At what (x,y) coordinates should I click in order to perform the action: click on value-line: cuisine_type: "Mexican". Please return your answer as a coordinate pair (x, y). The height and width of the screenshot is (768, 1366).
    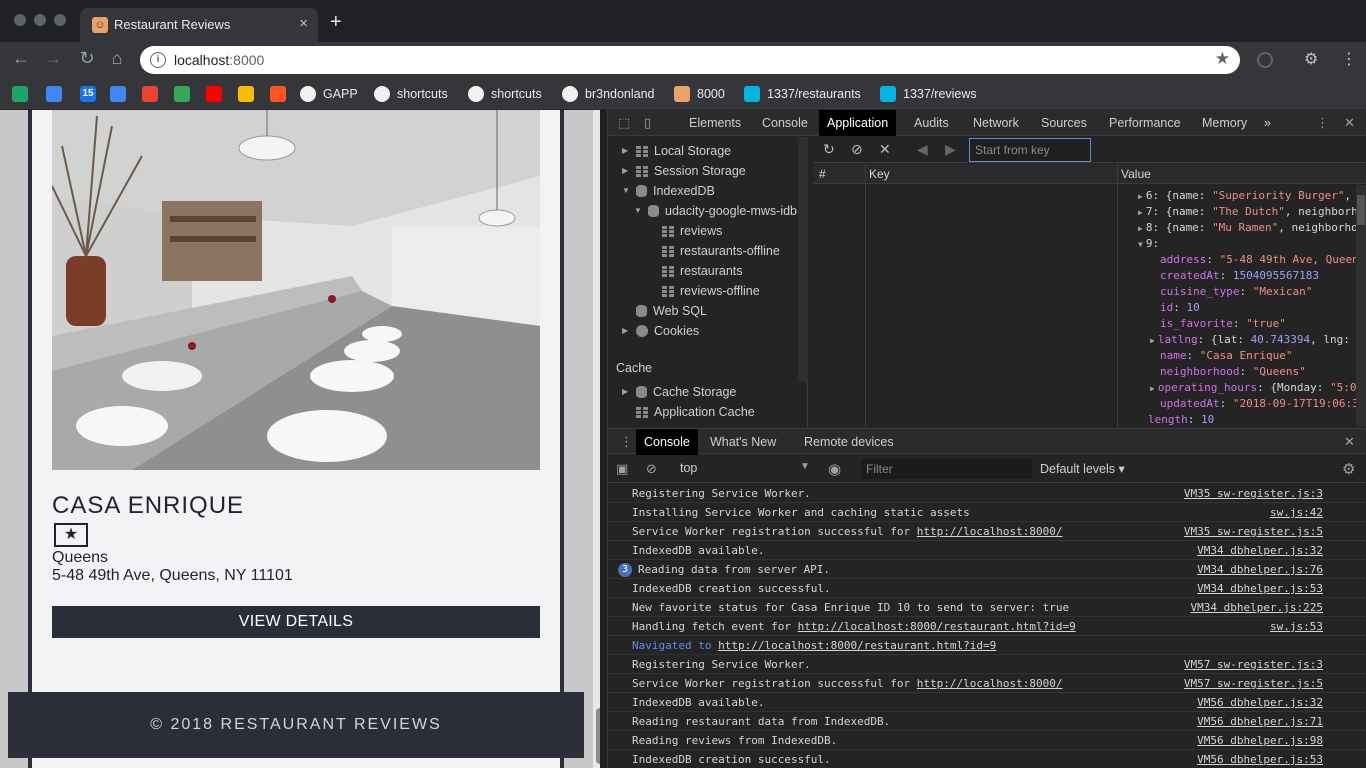
    Looking at the image, I should click on (1236, 291).